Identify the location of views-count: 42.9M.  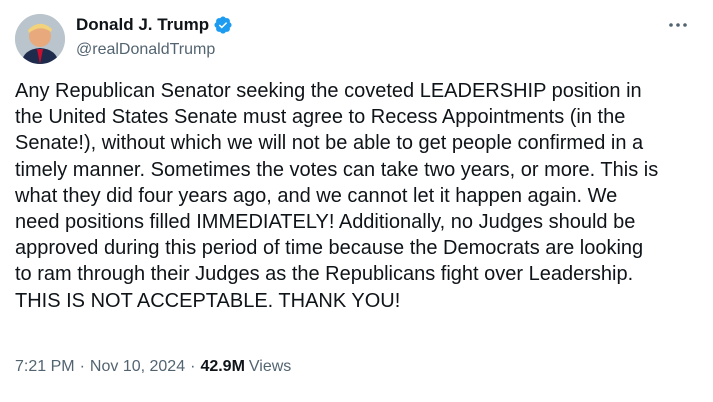
(222, 367).